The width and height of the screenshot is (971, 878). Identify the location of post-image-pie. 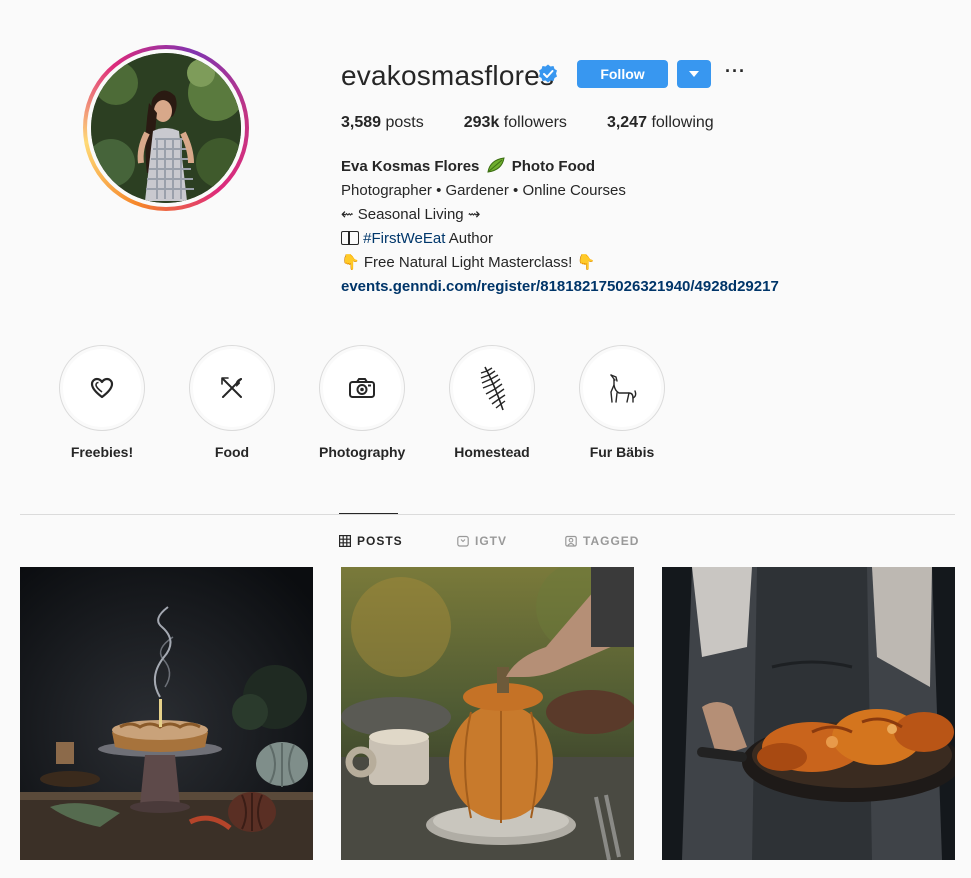
(166, 713).